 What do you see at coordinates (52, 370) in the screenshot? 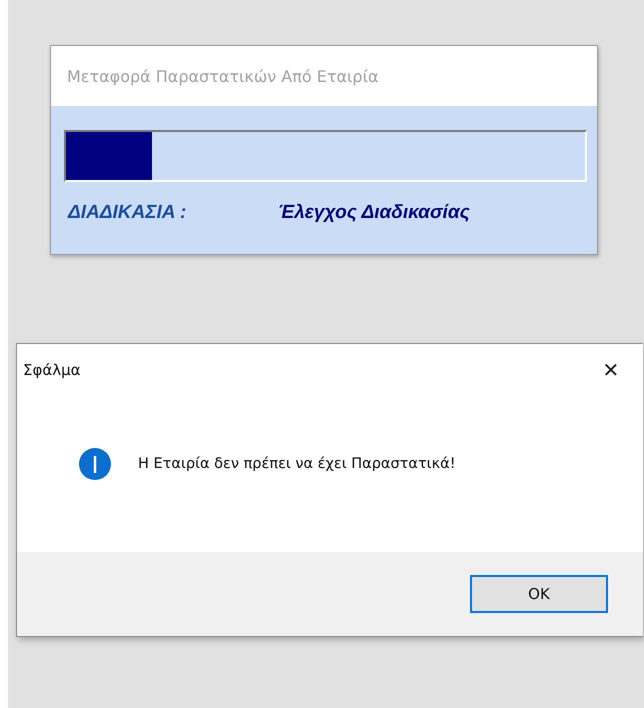
I see `dialog-title: Σφάλμα` at bounding box center [52, 370].